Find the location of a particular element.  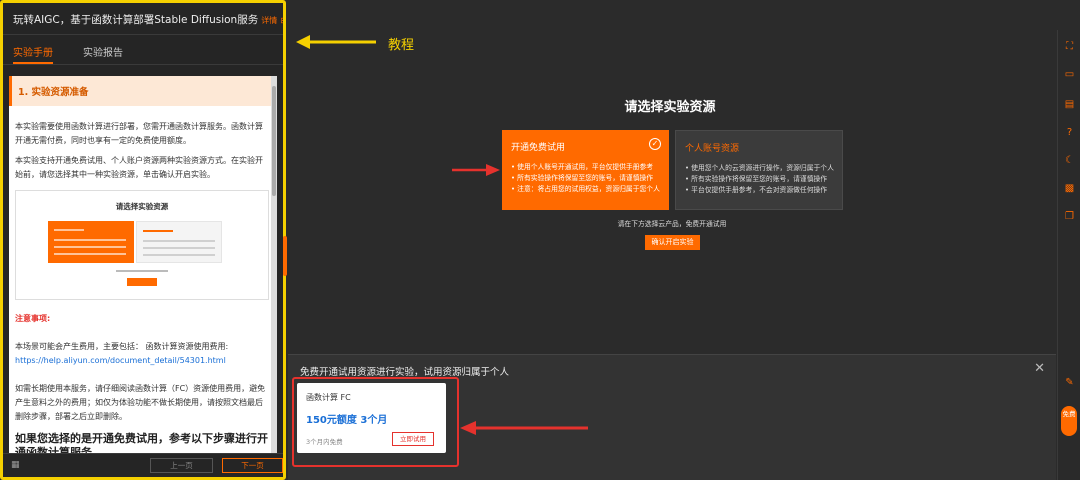

fc-product-card: 函数计算 FC 150元额度 3个月 3个月内免费 立即试用 is located at coordinates (371, 418).